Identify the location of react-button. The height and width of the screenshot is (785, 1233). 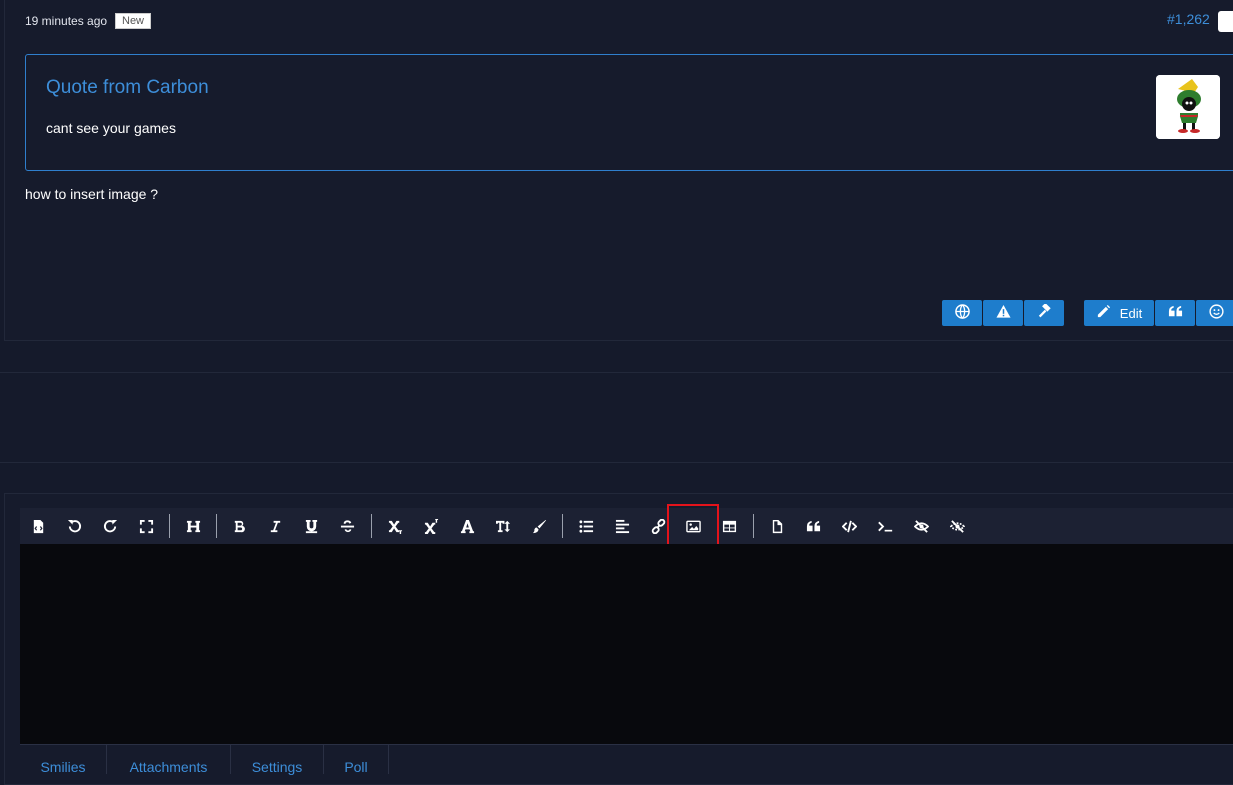
(1214, 313).